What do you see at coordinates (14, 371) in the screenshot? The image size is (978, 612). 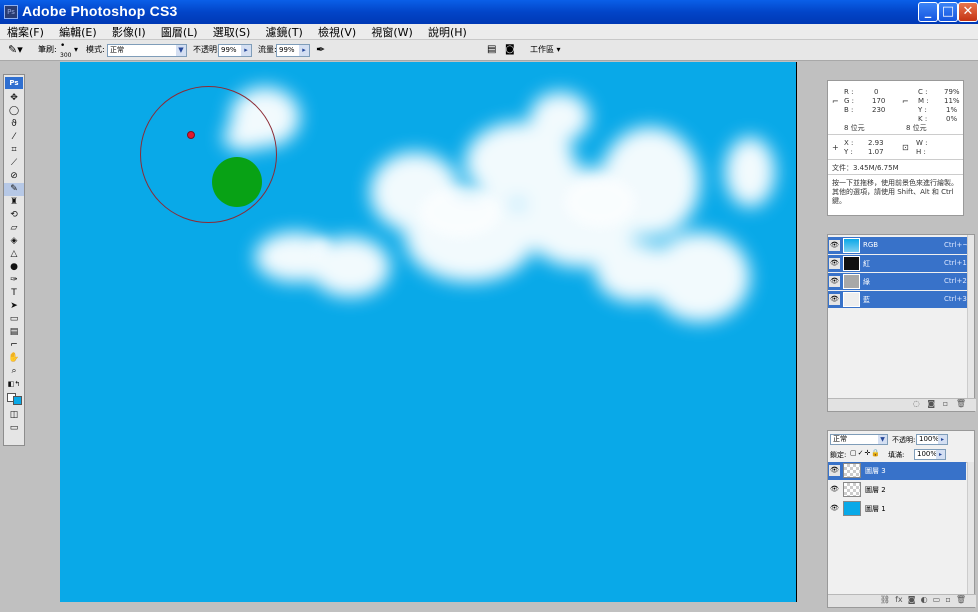 I see `zoom-tool-icon: ⌕` at bounding box center [14, 371].